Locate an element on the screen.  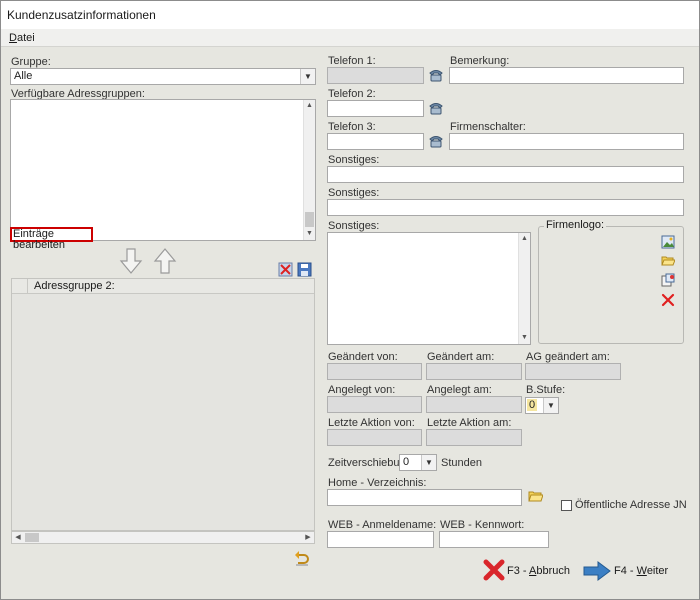
next-button: F4 - Weiter is located at coordinates (628, 571).